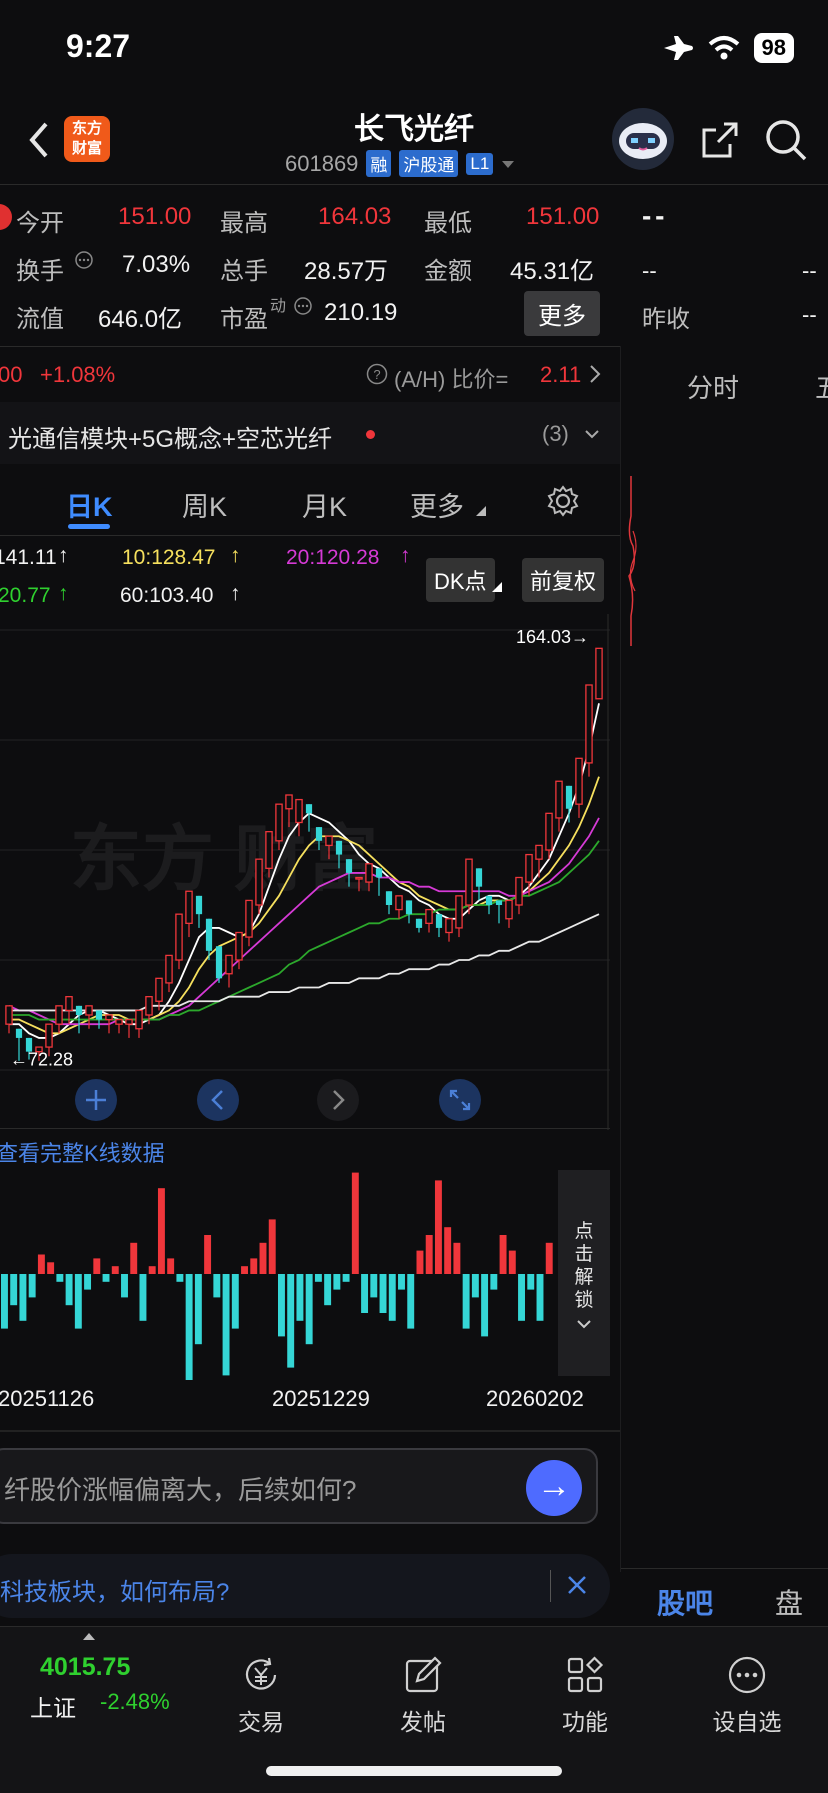  I want to click on ma60-value: 60:103.40, so click(167, 595).